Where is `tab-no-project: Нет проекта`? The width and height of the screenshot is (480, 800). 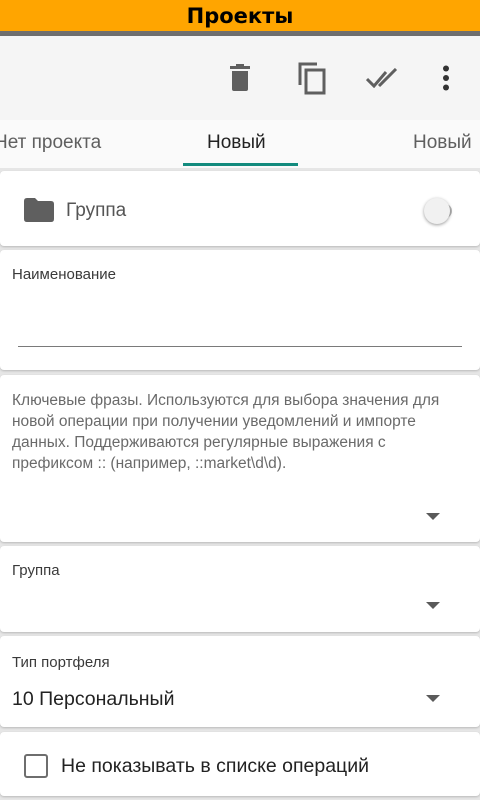
tab-no-project: Нет проекта is located at coordinates (50, 143).